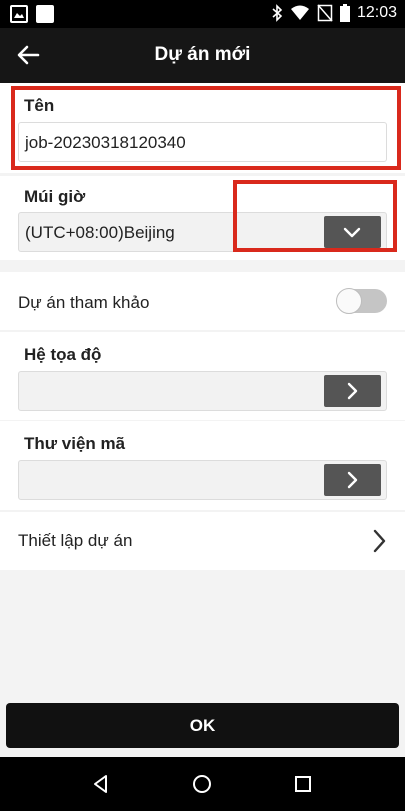  I want to click on nav-home-button, so click(202, 784).